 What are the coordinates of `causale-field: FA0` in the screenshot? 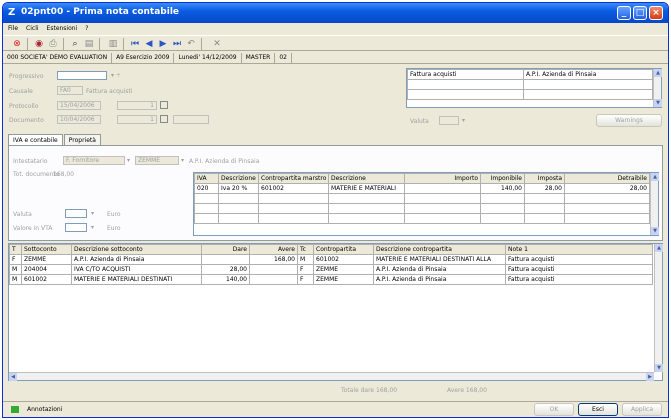 It's located at (70, 90).